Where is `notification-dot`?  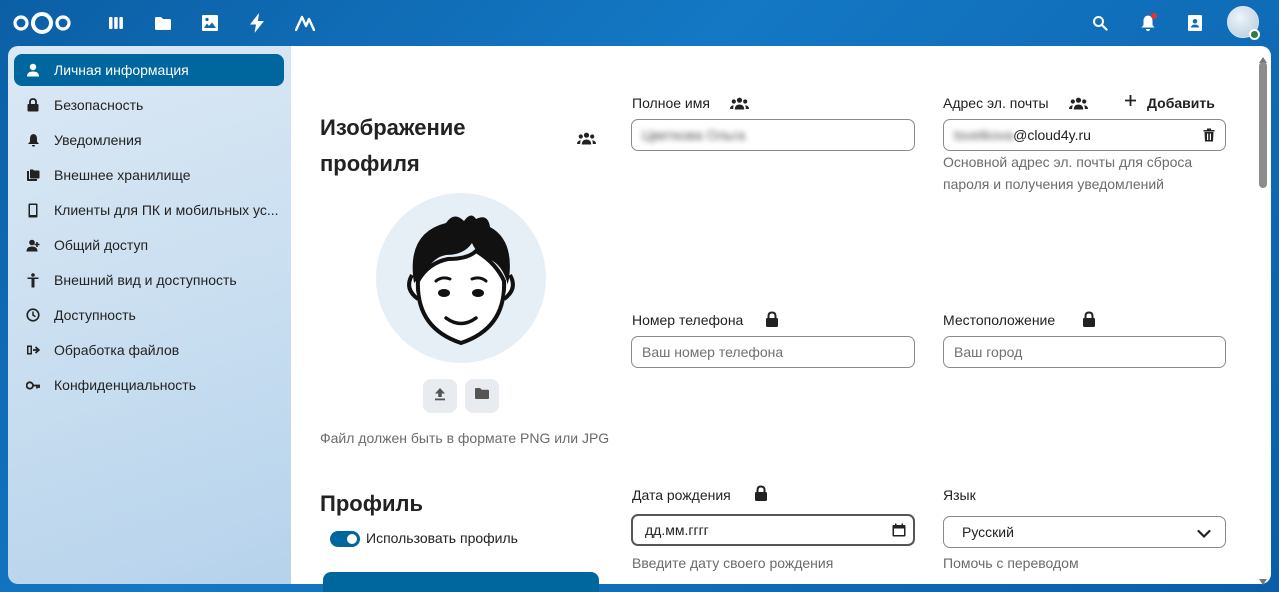 notification-dot is located at coordinates (1154, 16).